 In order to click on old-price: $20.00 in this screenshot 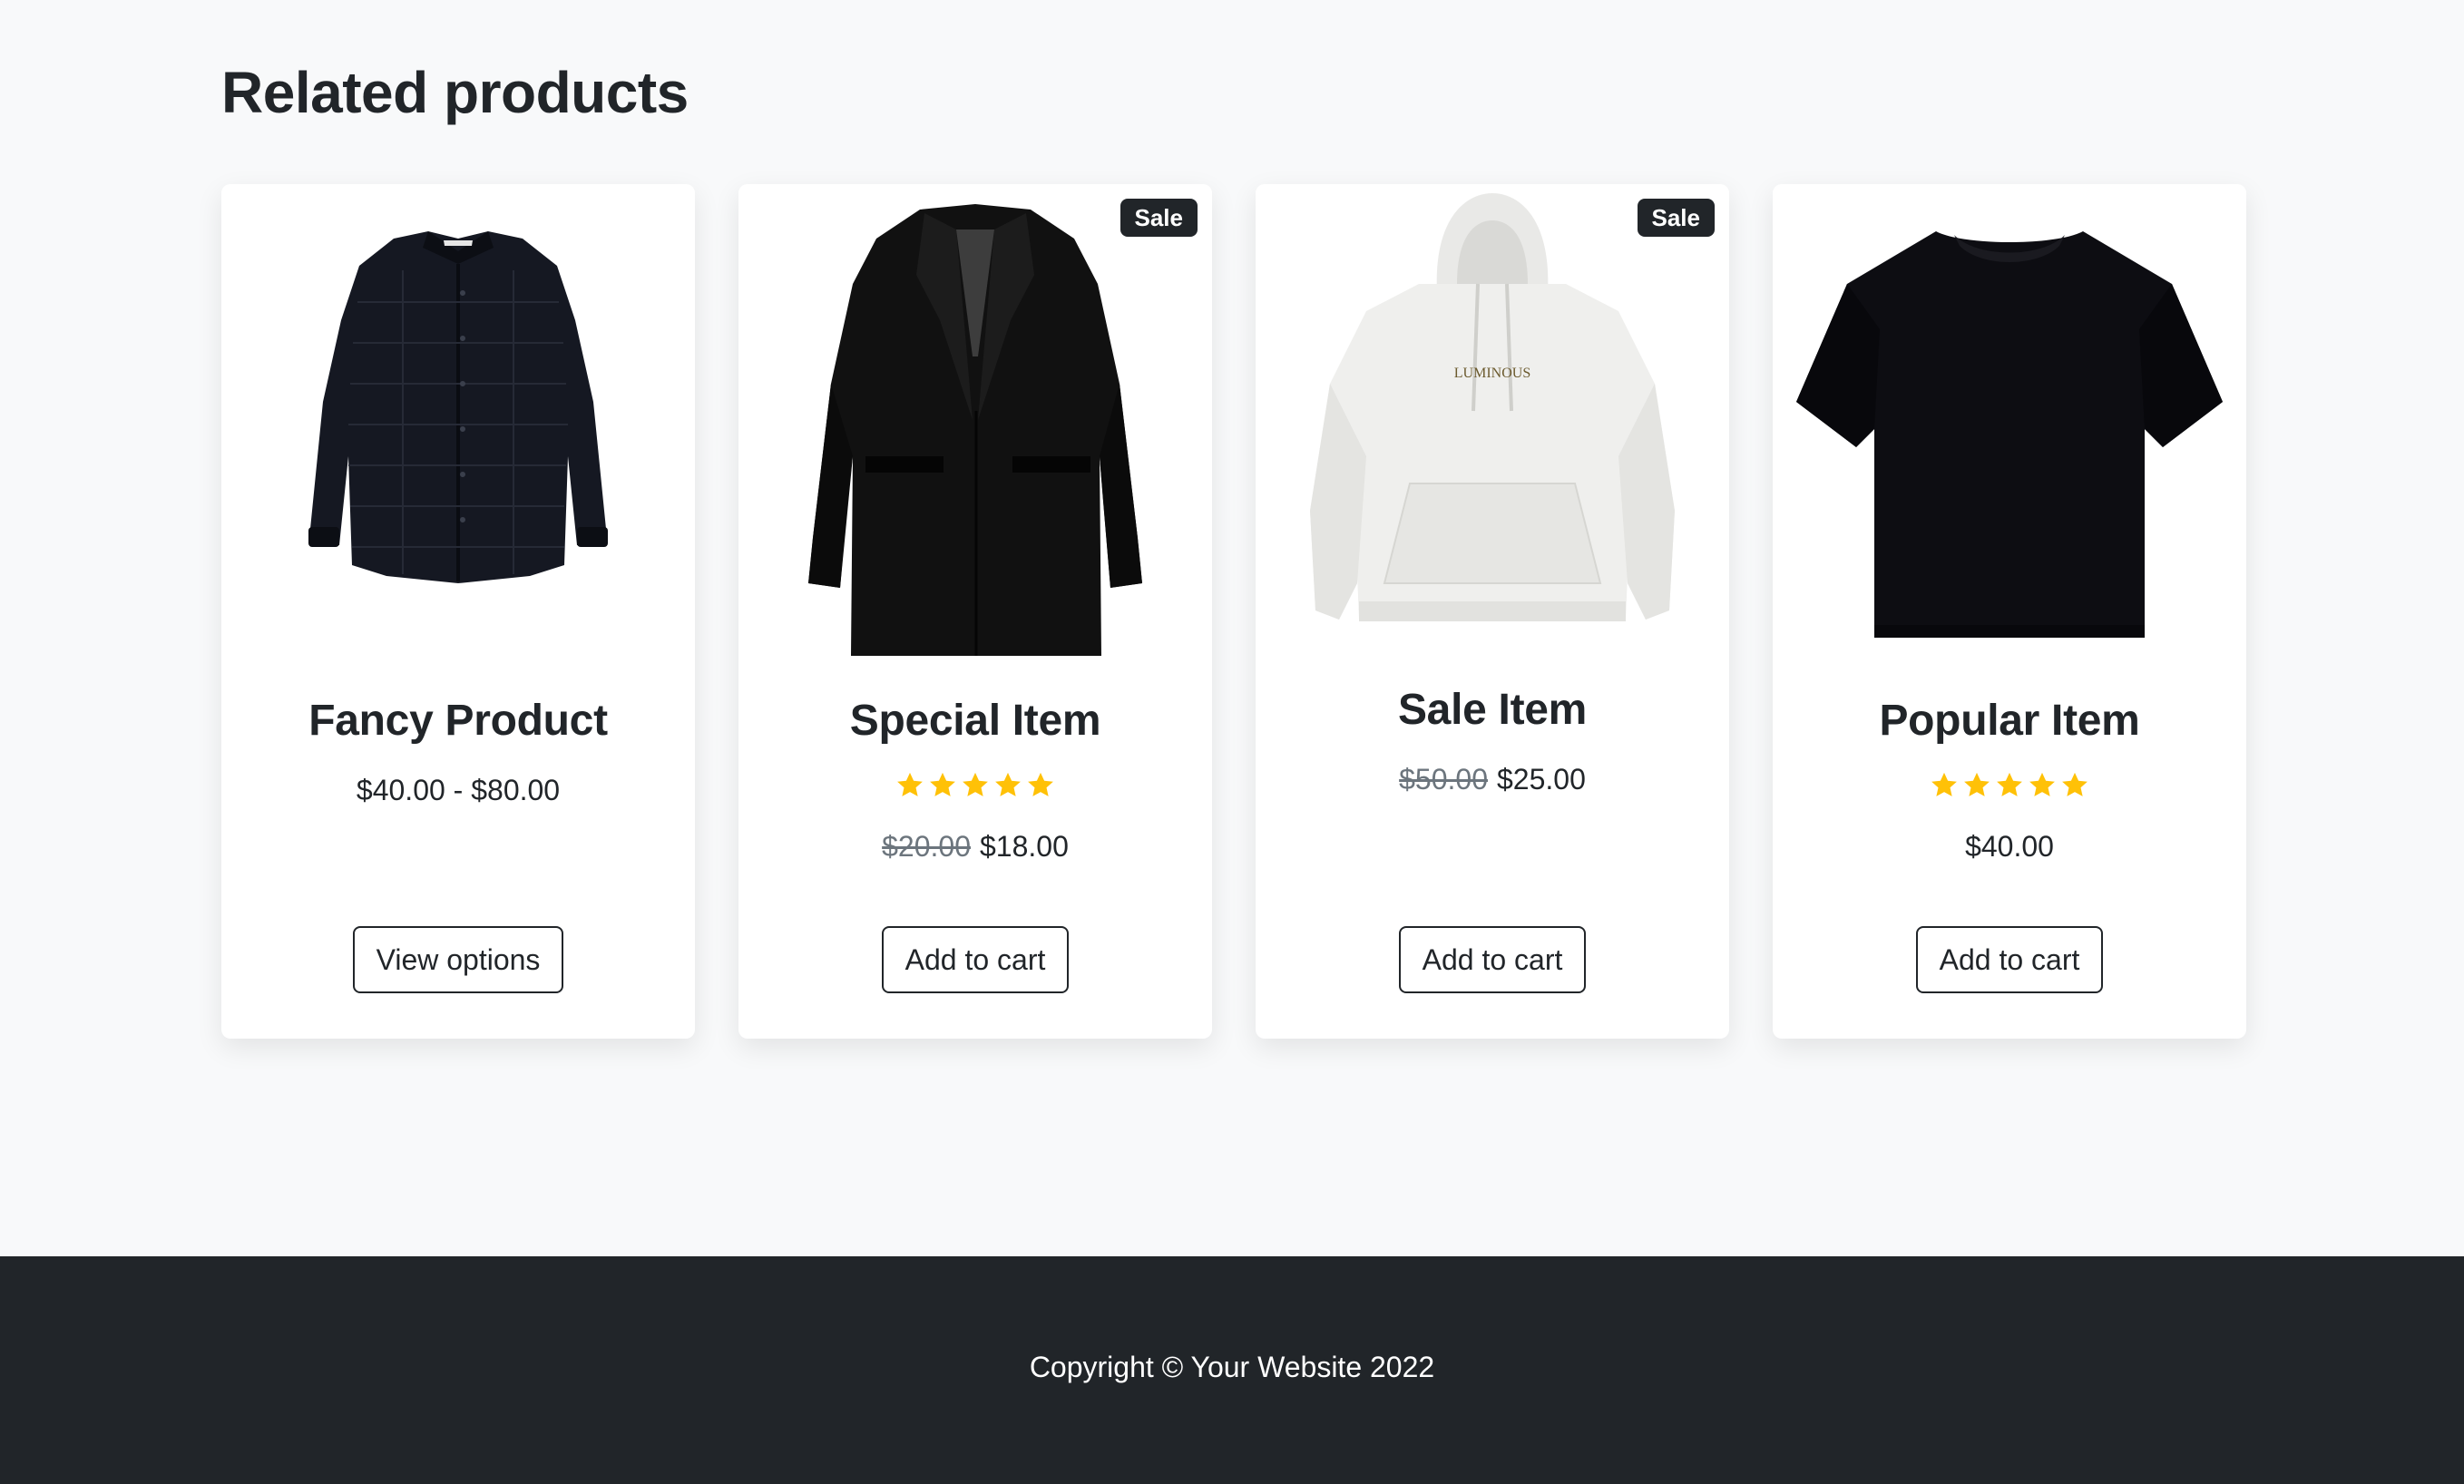, I will do `click(926, 846)`.